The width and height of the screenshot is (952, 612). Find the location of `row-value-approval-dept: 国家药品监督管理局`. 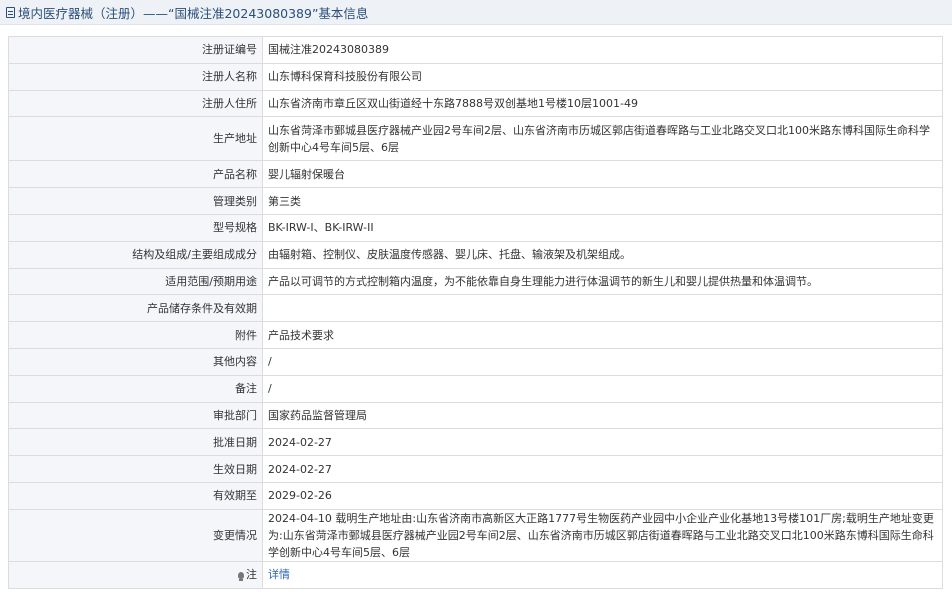

row-value-approval-dept: 国家药品监督管理局 is located at coordinates (602, 415).